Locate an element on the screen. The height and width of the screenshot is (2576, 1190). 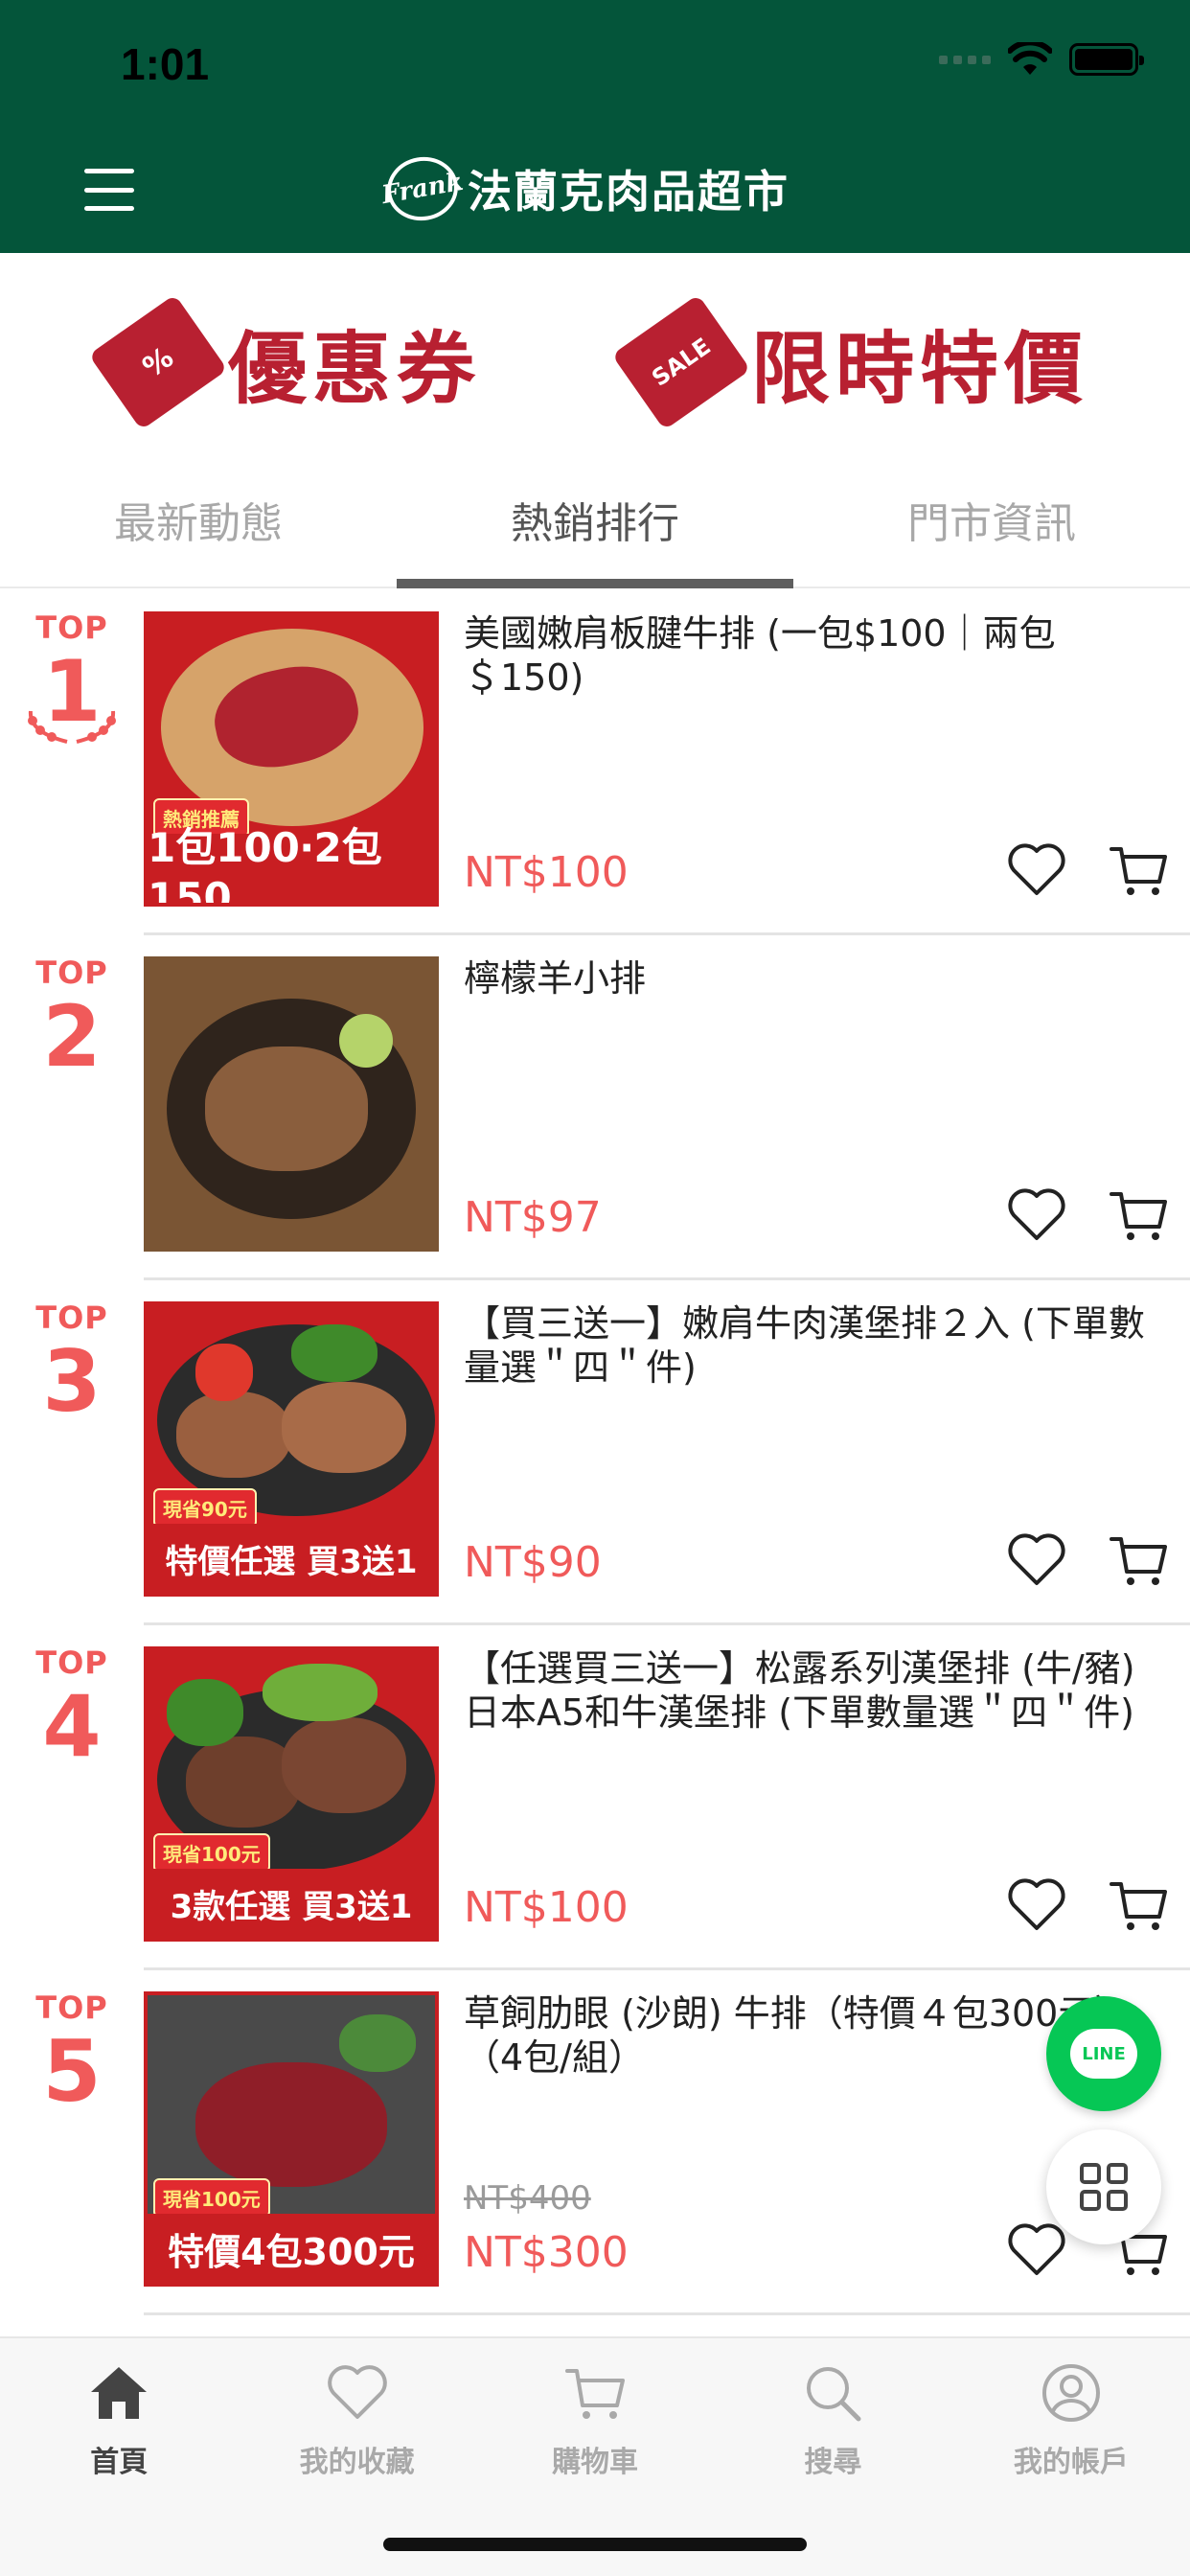
product-image: 現省100元 3款任選 買3送1 is located at coordinates (292, 1794).